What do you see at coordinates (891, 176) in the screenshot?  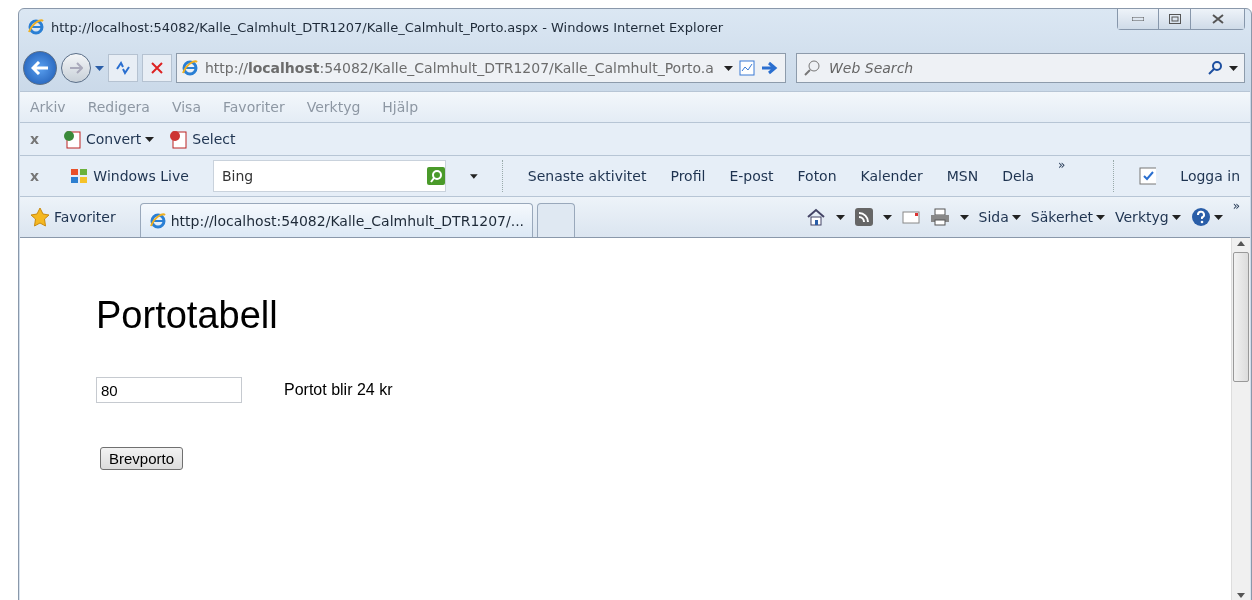 I see `toolbar-link: Kalender` at bounding box center [891, 176].